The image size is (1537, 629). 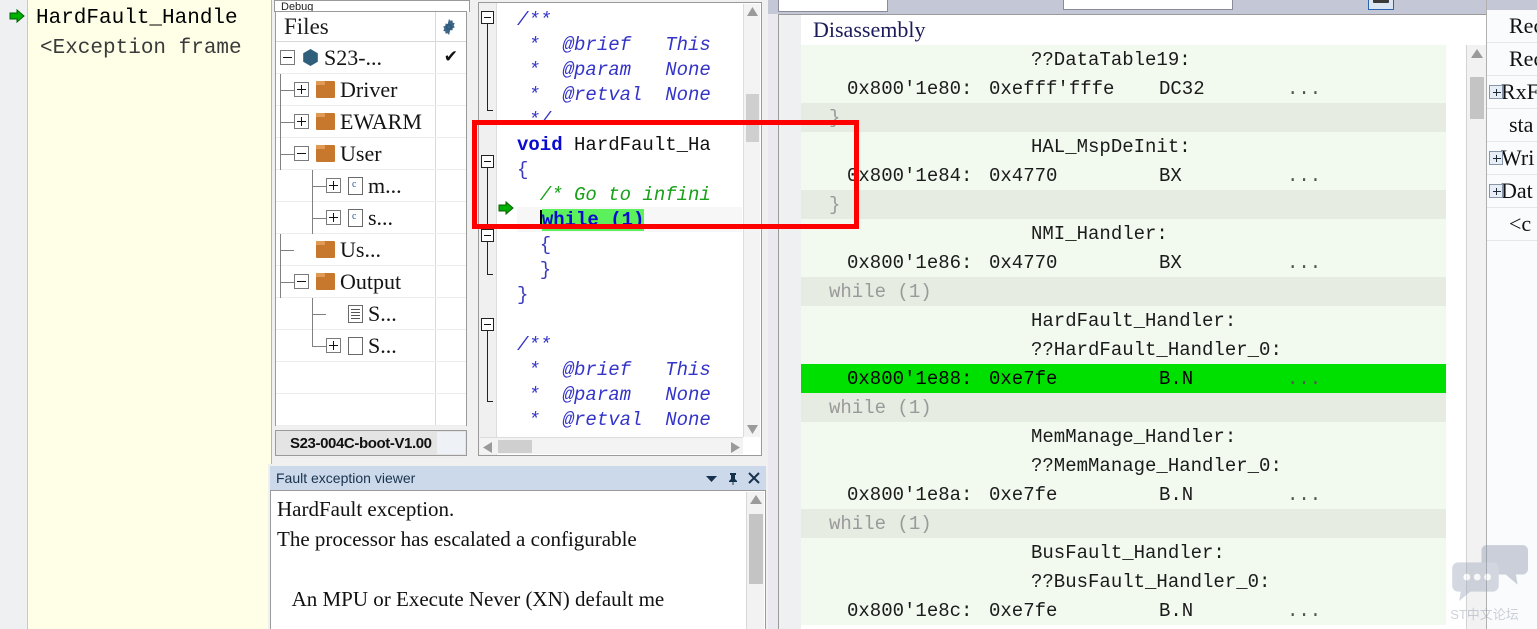 I want to click on editor-line: void HardFault_Ha, so click(x=629, y=144).